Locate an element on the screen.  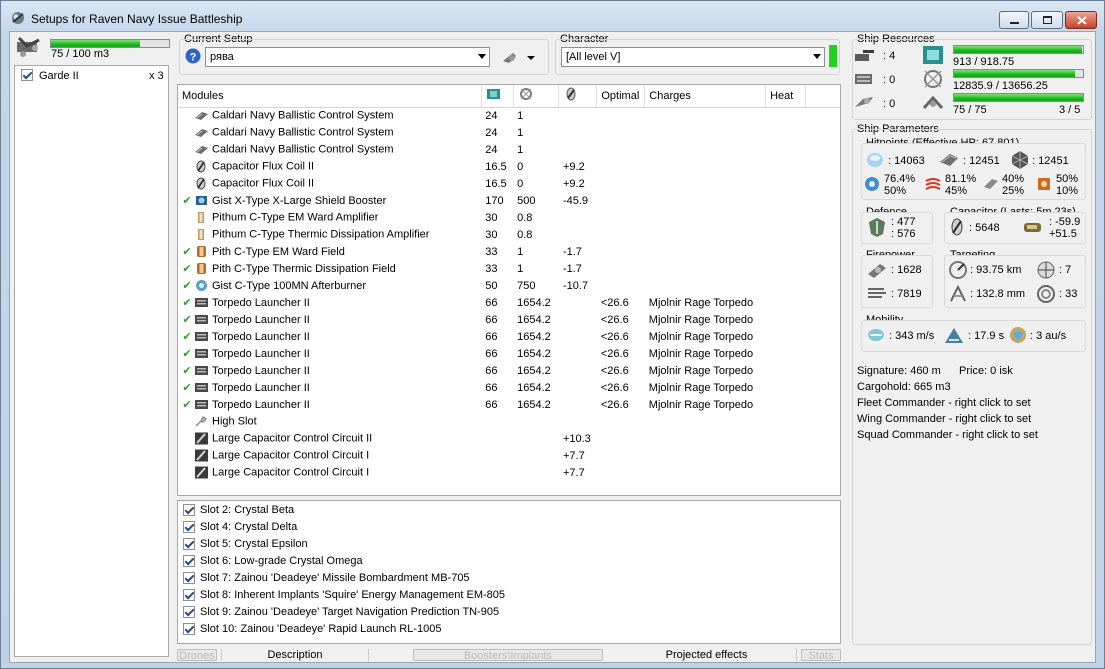
squad-commander-slot: Squad Commander - right click to set is located at coordinates (947, 435).